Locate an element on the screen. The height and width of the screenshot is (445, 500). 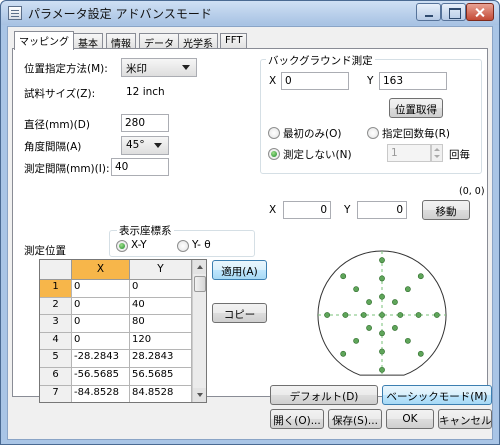
cell-x: -56.5685 is located at coordinates (101, 376).